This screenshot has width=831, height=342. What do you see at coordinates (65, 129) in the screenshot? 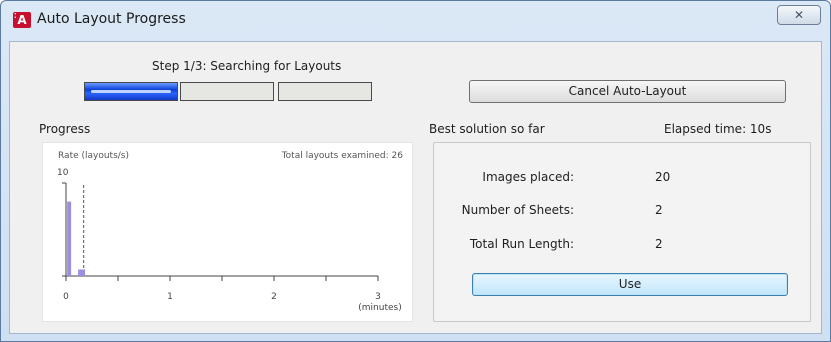
I see `progress-section-label: Progress` at bounding box center [65, 129].